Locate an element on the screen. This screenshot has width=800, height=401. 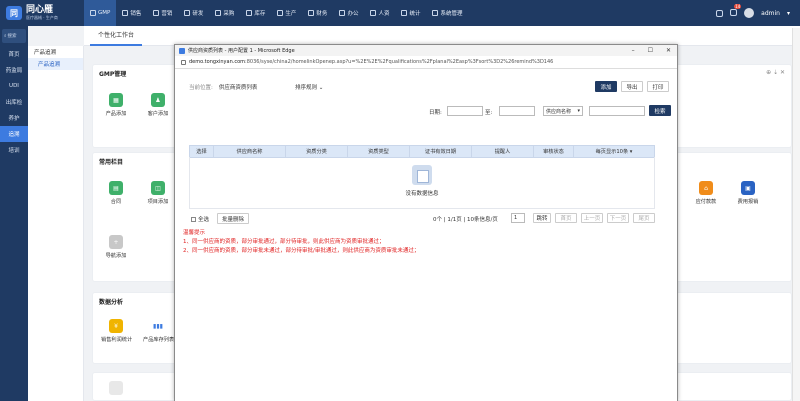
nav-item-gmp: GMP is located at coordinates (100, 13).